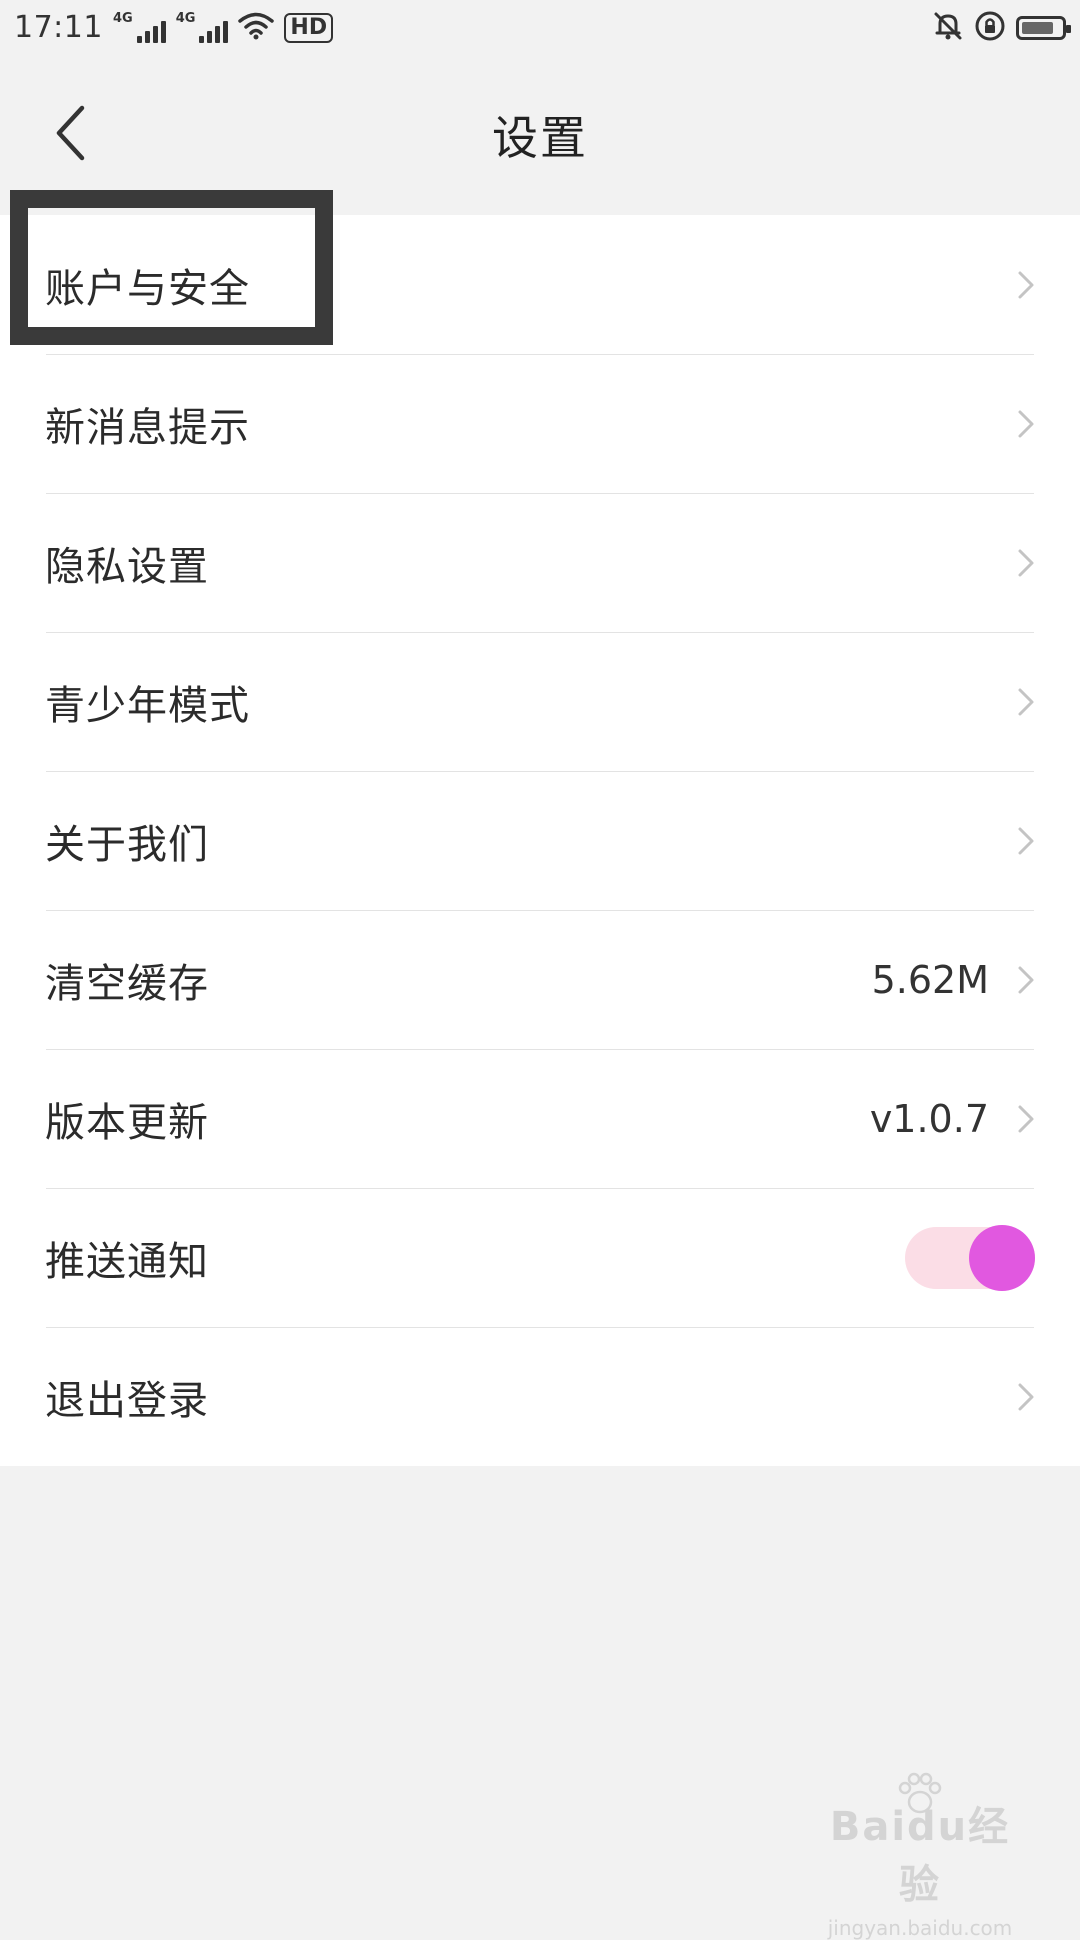 The image size is (1080, 1940). I want to click on settings-item-logout: 退出登录, so click(540, 1396).